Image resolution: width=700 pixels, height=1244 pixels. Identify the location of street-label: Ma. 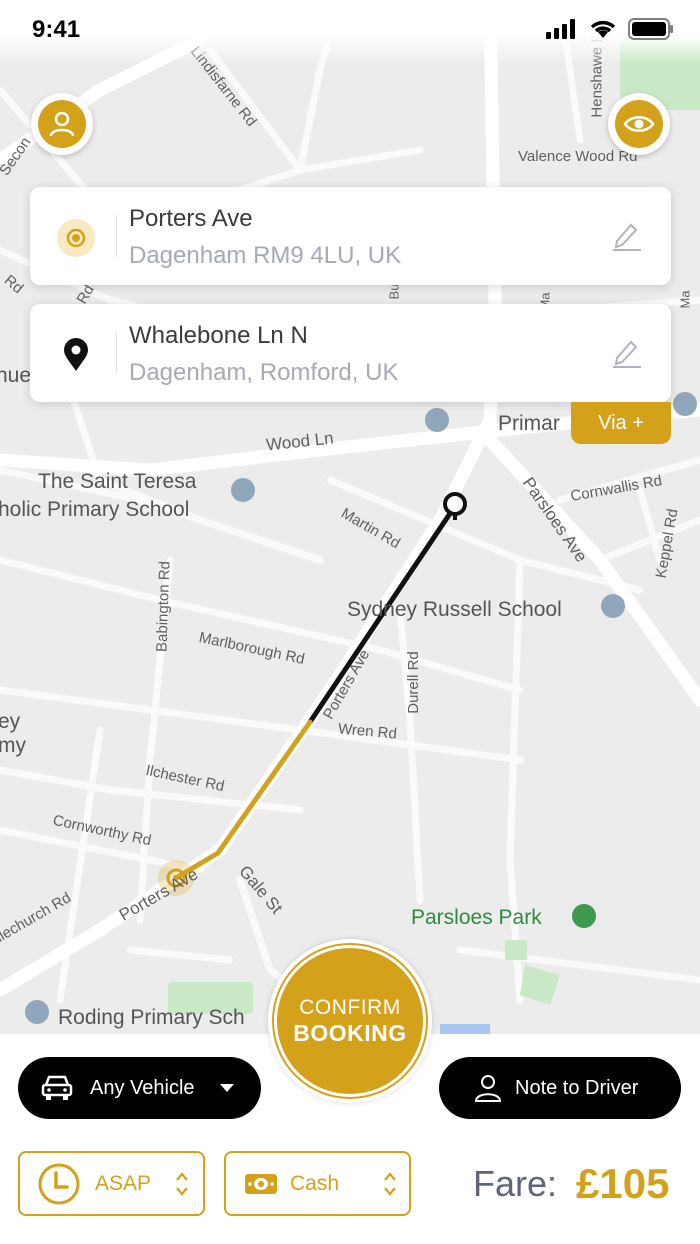
(685, 299).